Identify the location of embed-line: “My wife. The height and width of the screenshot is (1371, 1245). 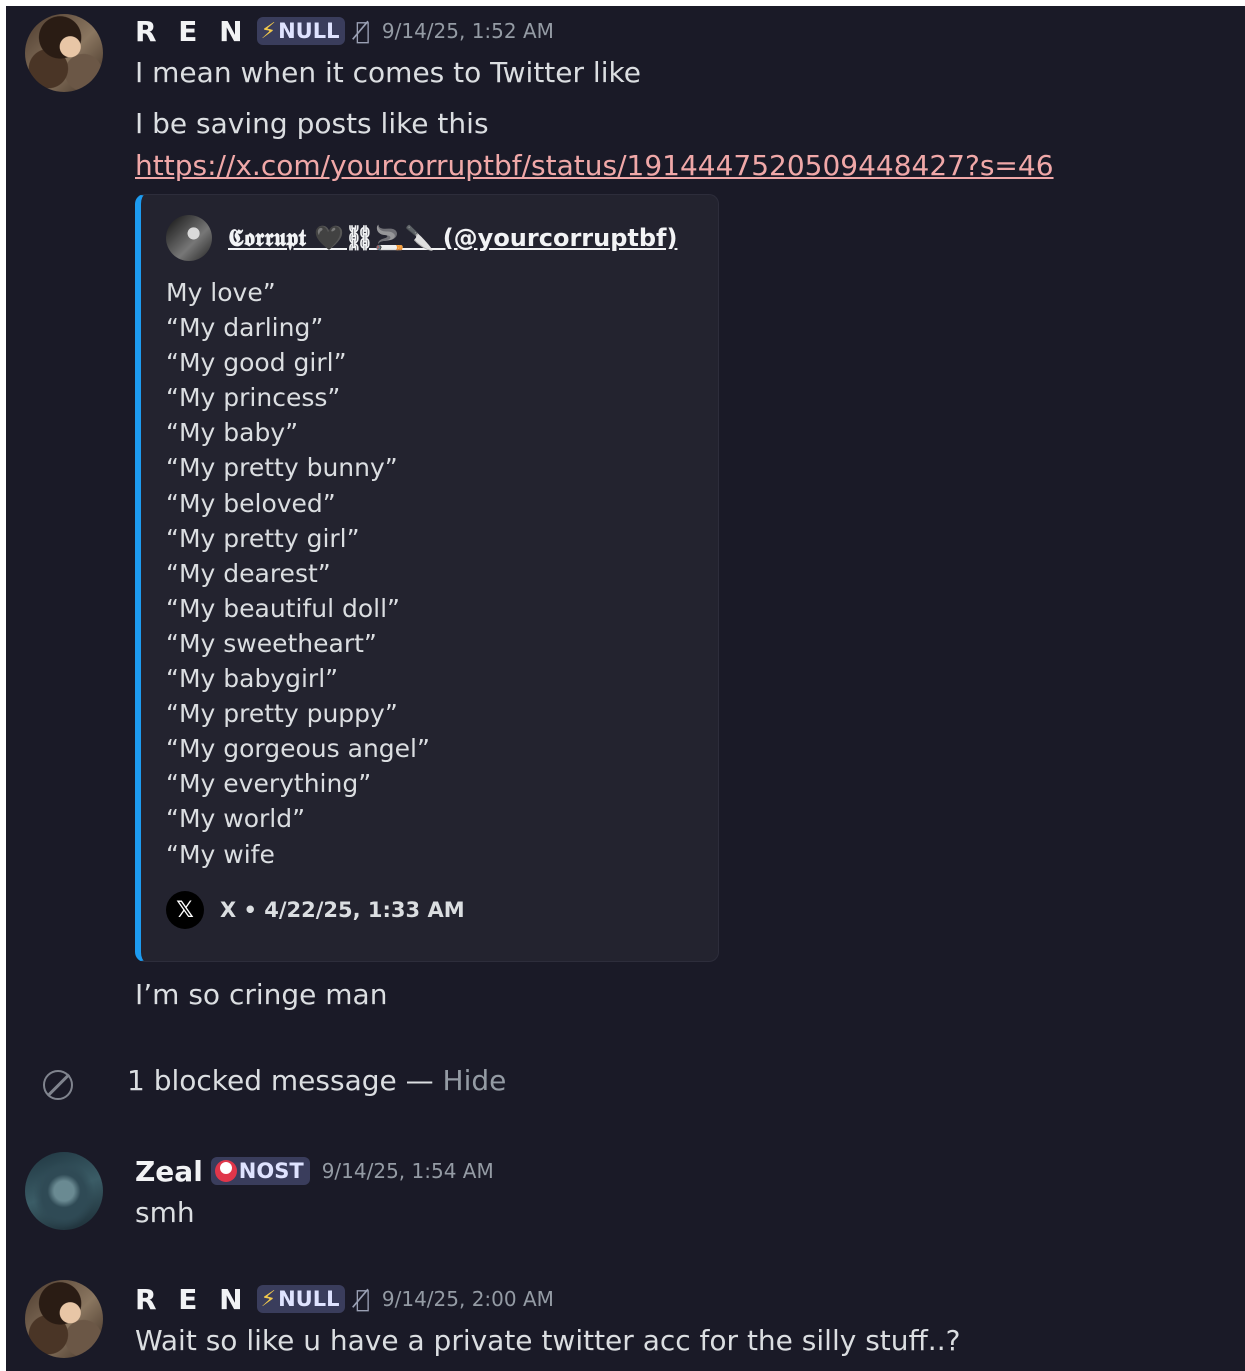
(220, 854).